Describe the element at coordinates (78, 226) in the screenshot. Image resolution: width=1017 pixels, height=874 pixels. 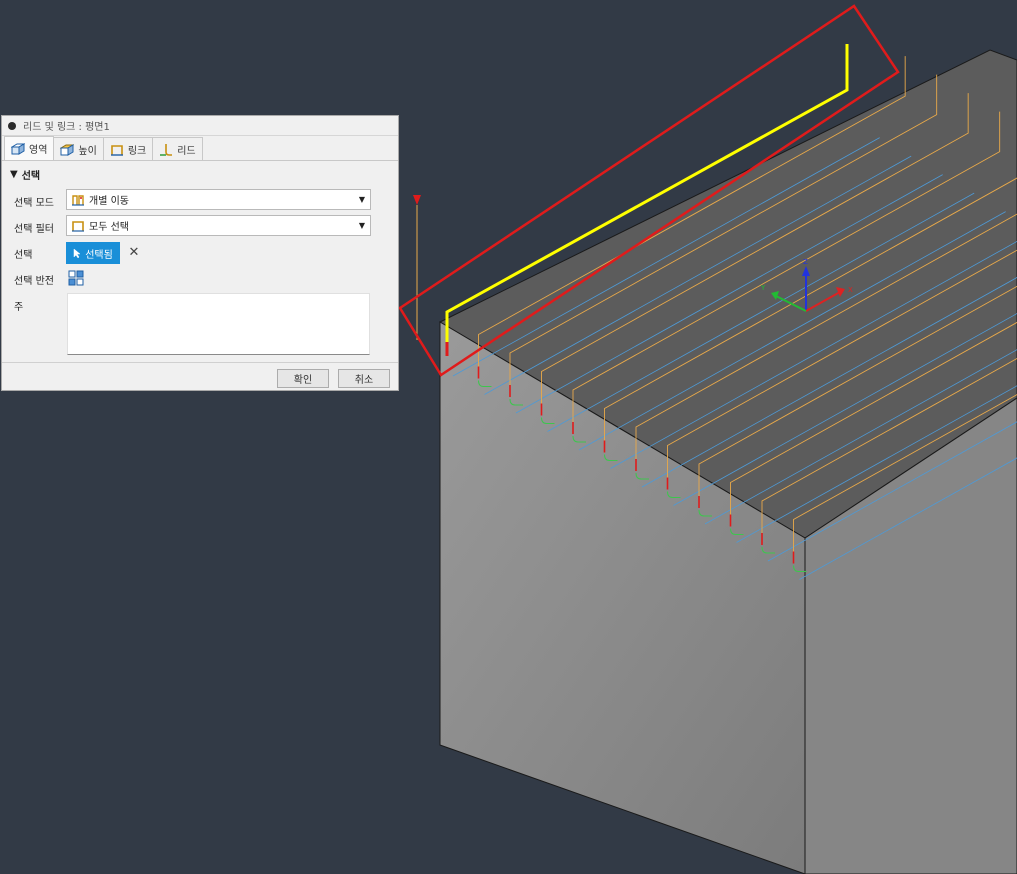
I see `select-all-icon` at that location.